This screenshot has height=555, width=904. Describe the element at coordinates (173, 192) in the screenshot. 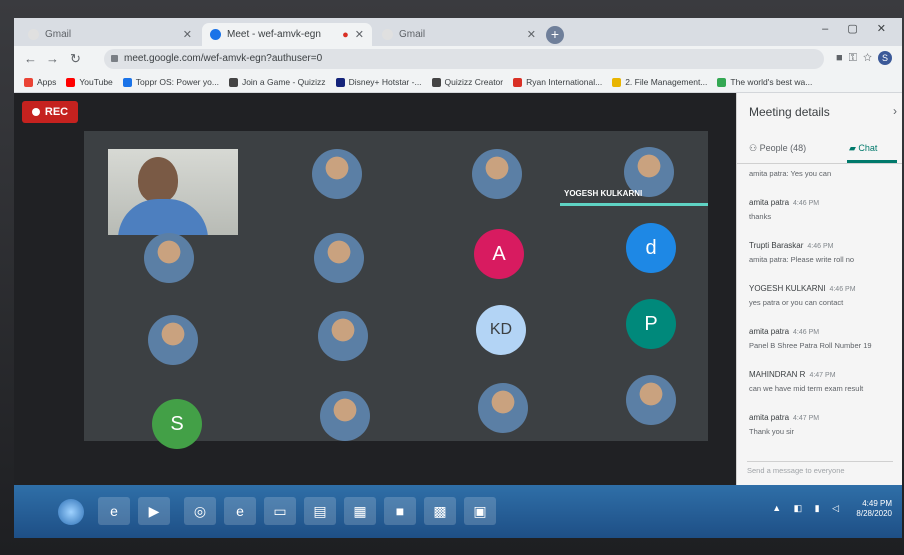

I see `participant-video` at that location.